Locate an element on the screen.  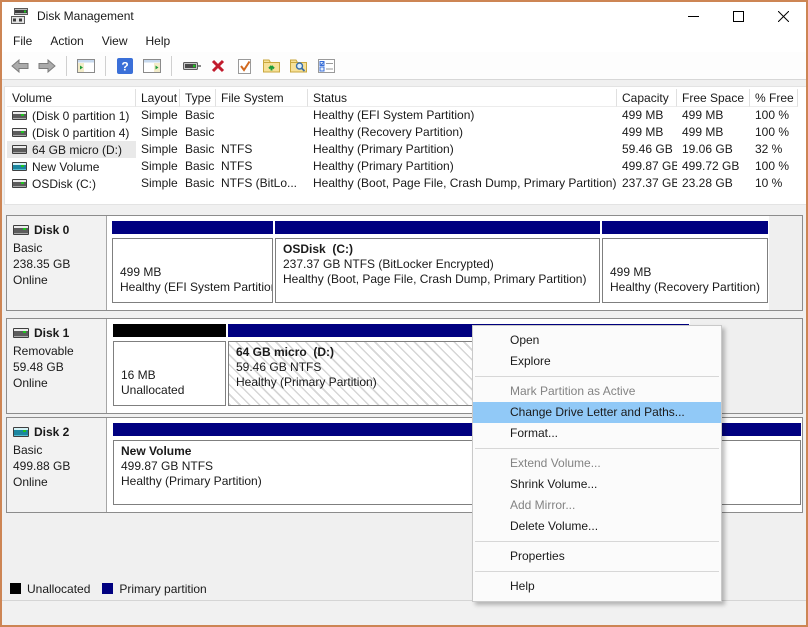
column-header-volume: Volume is located at coordinates (71, 98).